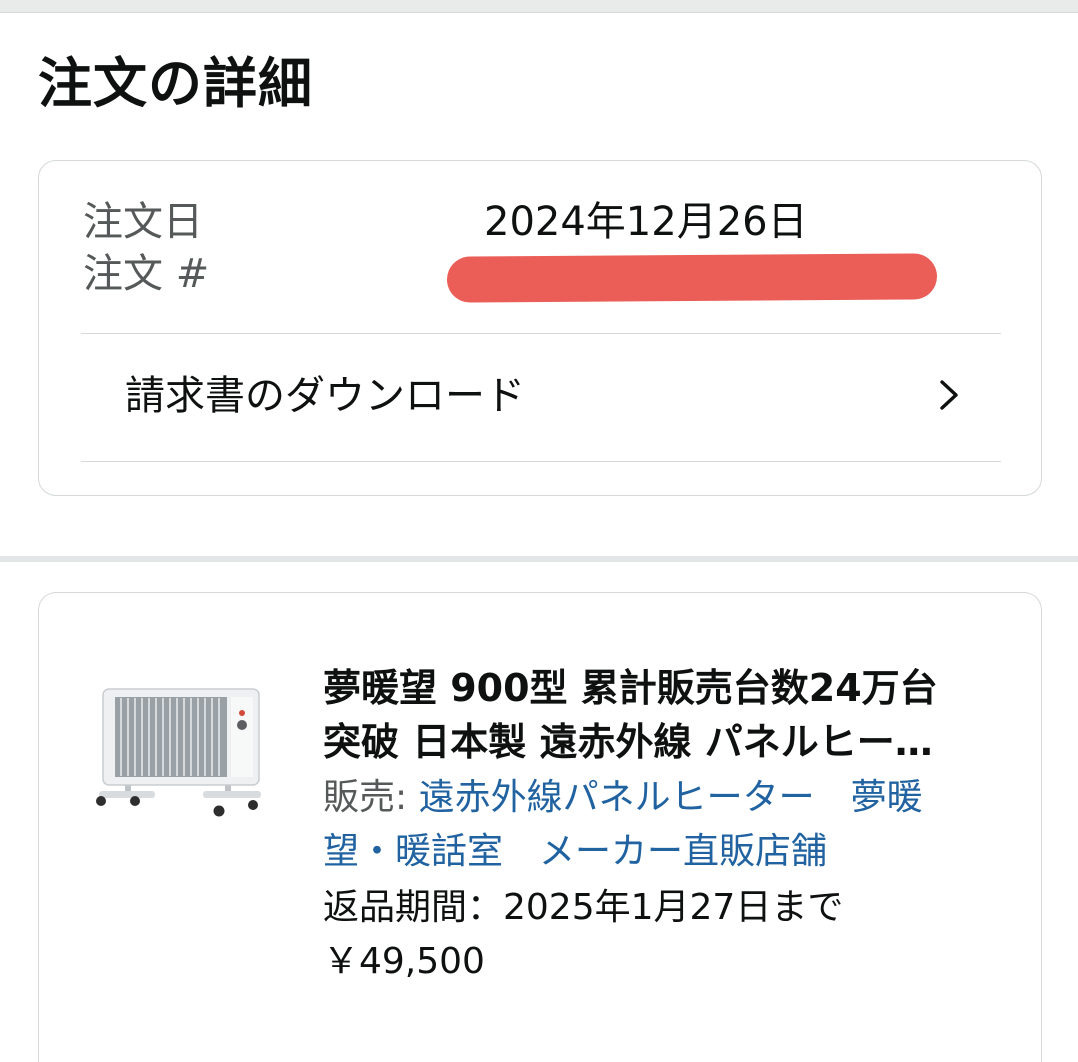 This screenshot has height=1062, width=1078. I want to click on page-title: 注文の詳細, so click(175, 83).